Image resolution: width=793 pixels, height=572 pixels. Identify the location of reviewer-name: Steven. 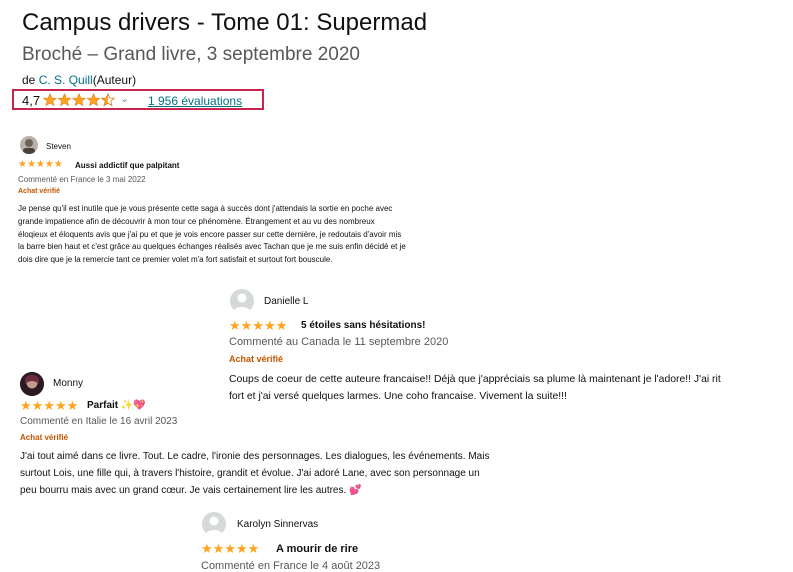
(58, 146).